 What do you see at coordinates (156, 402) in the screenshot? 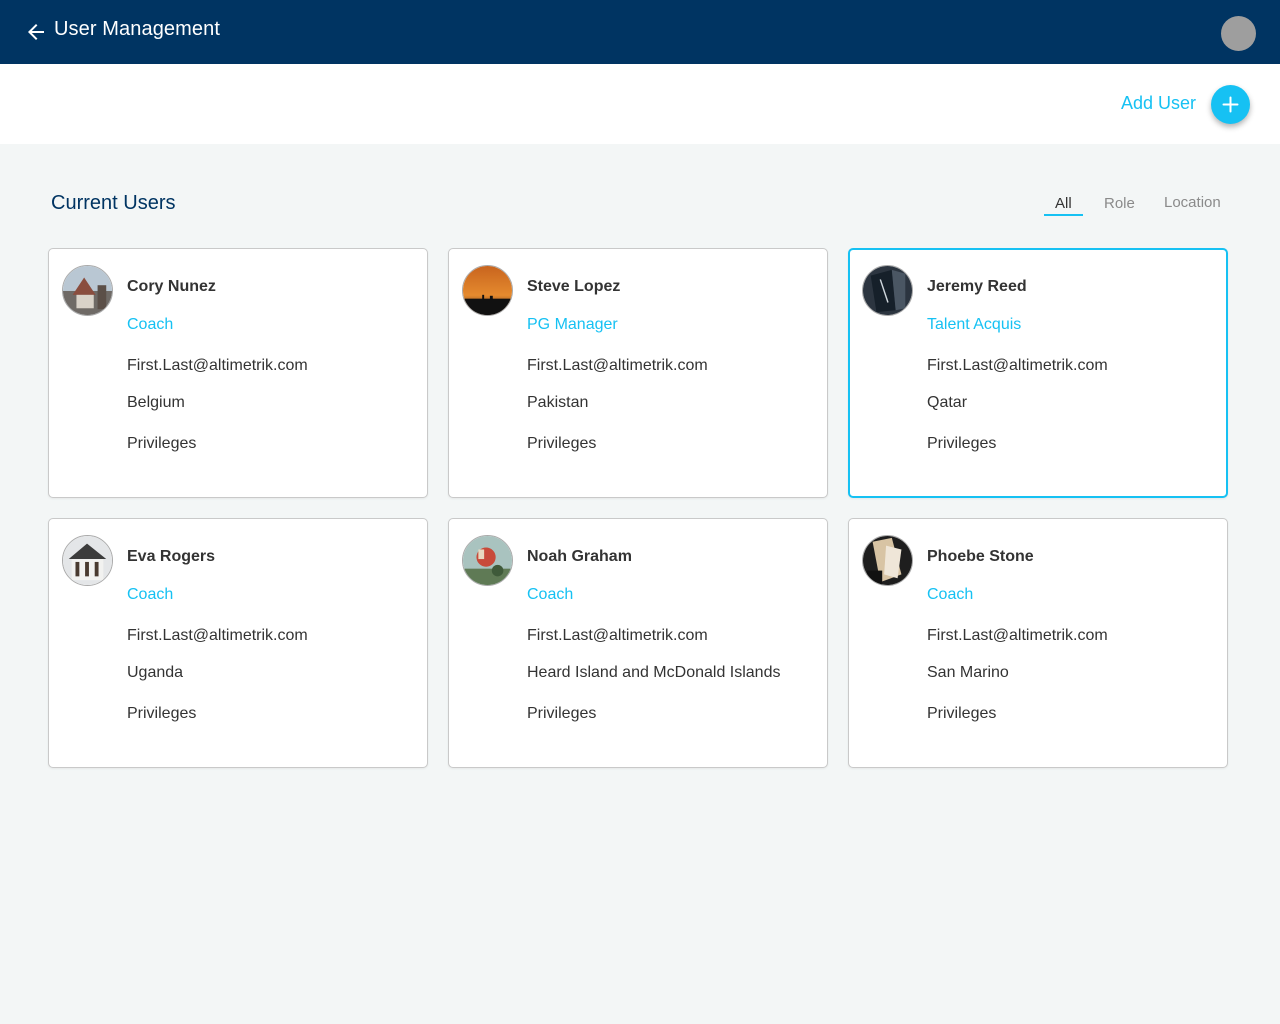
I see `user-location: Belgium` at bounding box center [156, 402].